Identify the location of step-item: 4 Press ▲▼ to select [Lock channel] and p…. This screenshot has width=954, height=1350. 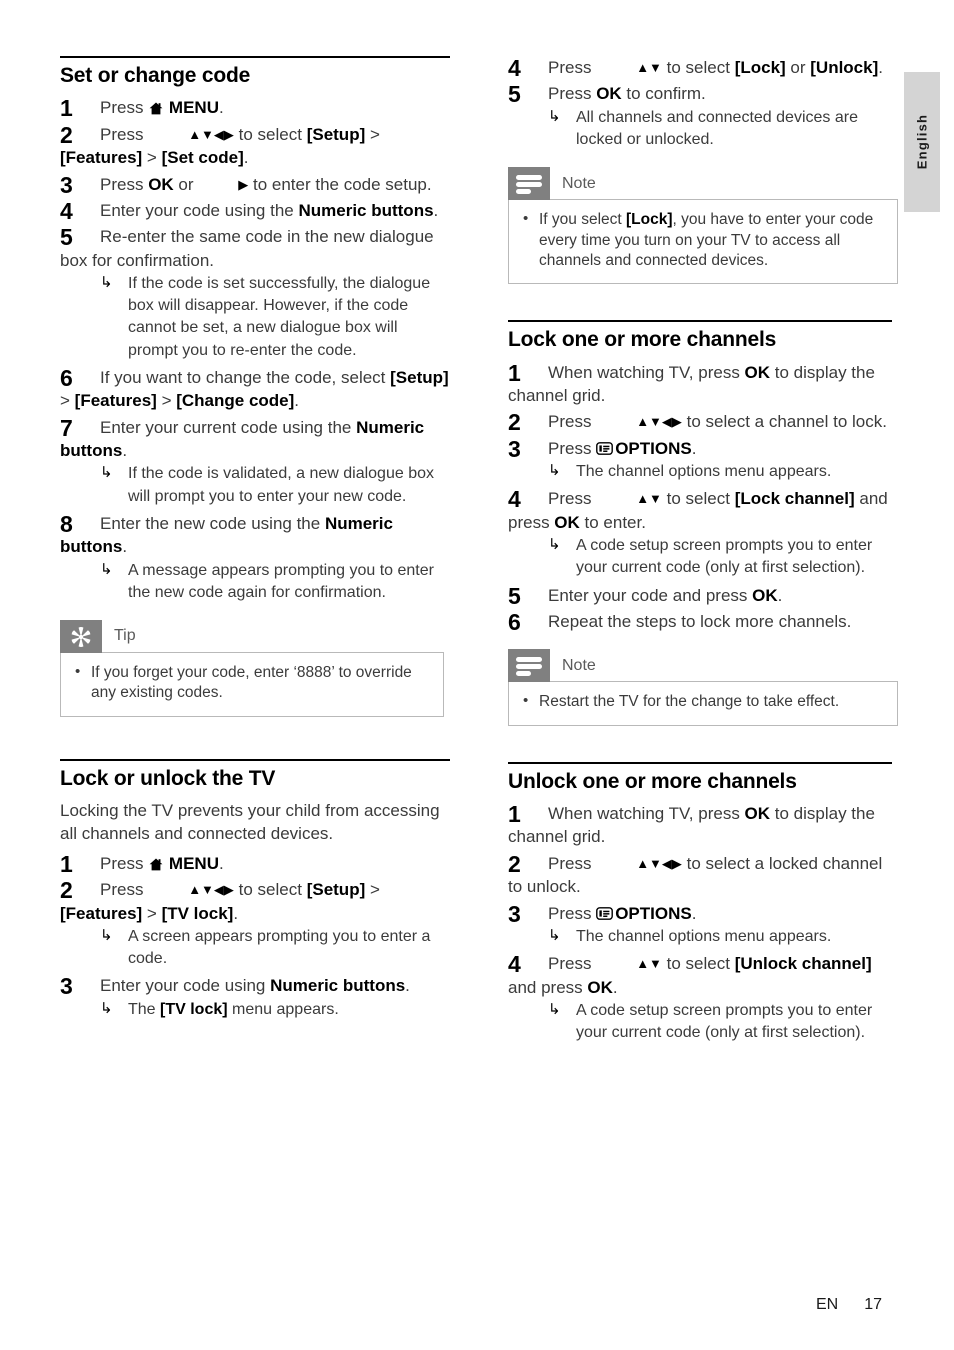
(703, 532).